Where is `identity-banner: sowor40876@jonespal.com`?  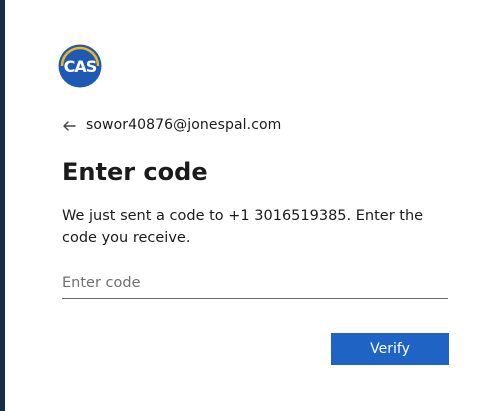
identity-banner: sowor40876@jonespal.com is located at coordinates (171, 125).